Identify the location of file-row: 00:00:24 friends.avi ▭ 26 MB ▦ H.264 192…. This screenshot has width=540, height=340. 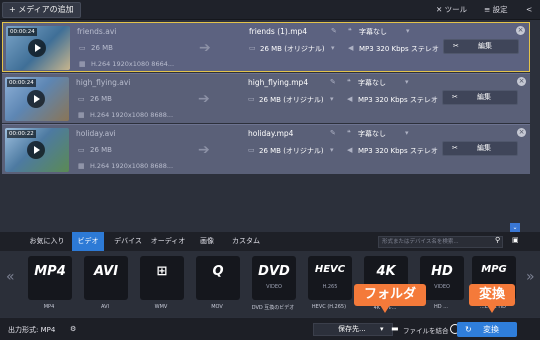
(266, 47).